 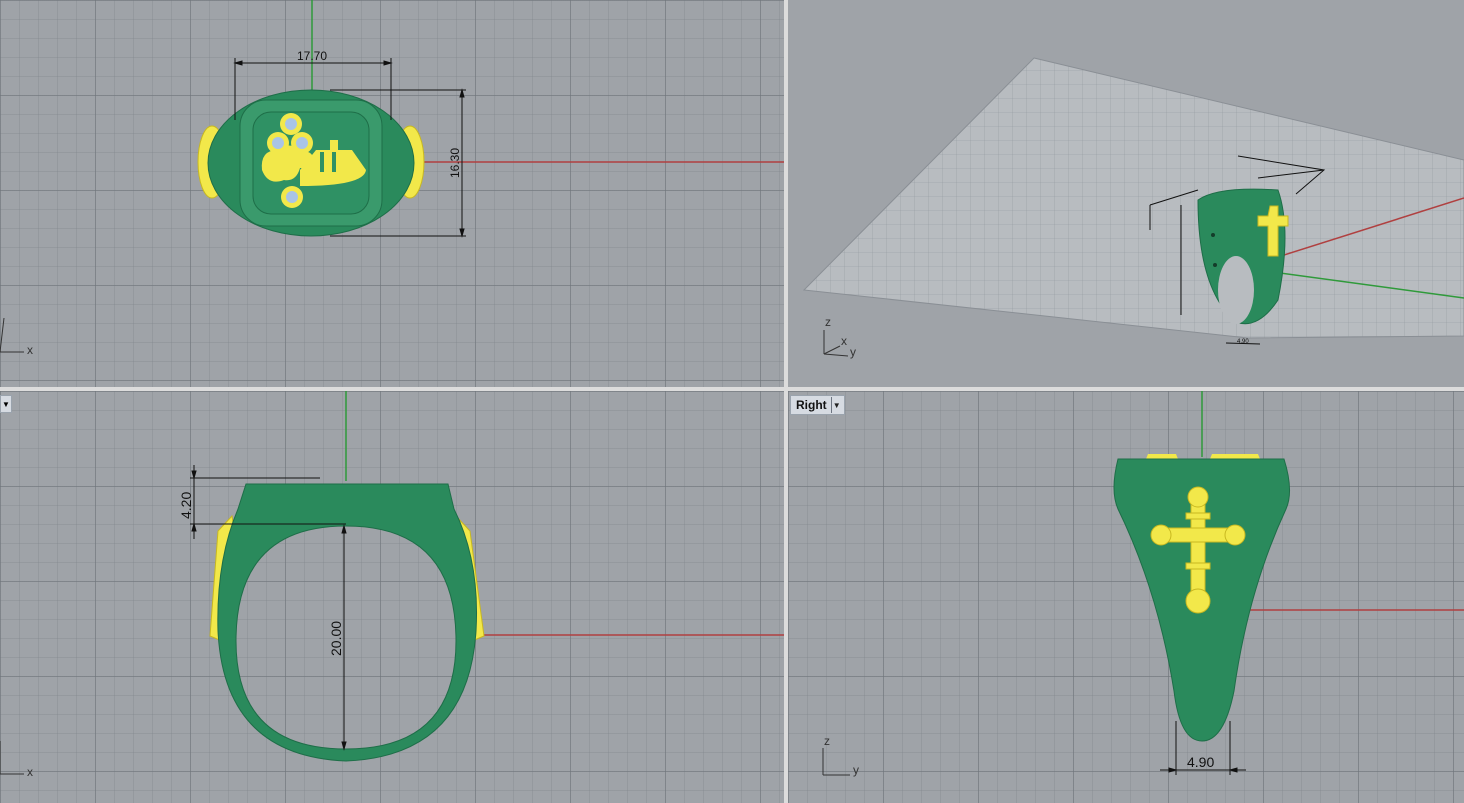 I want to click on perspective-dim-label: 4.90, so click(x=1243, y=342).